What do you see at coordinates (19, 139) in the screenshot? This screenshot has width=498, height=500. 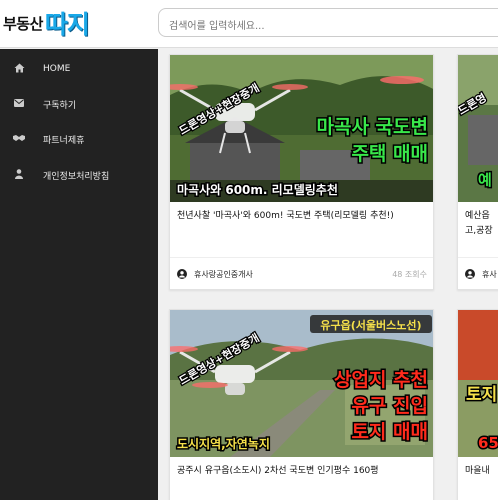 I see `handshake-icon` at bounding box center [19, 139].